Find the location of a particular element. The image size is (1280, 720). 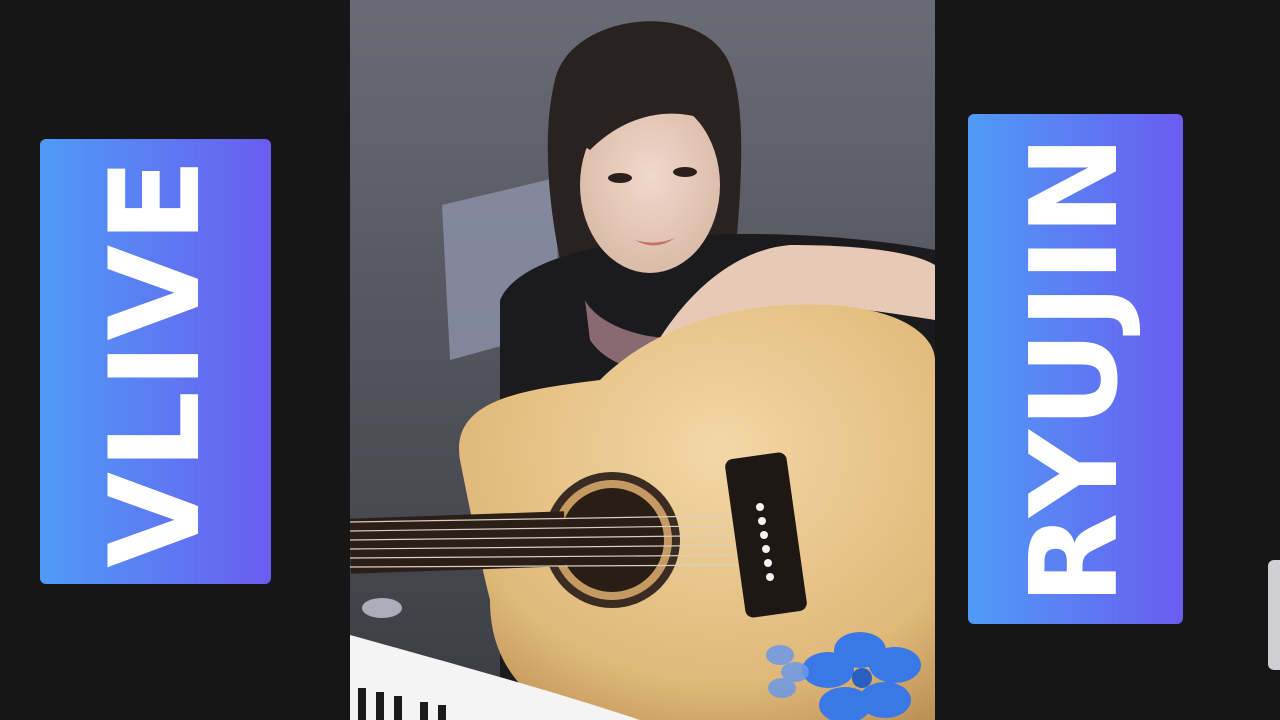

vlive-label-tag: VLIVE is located at coordinates (155, 361).